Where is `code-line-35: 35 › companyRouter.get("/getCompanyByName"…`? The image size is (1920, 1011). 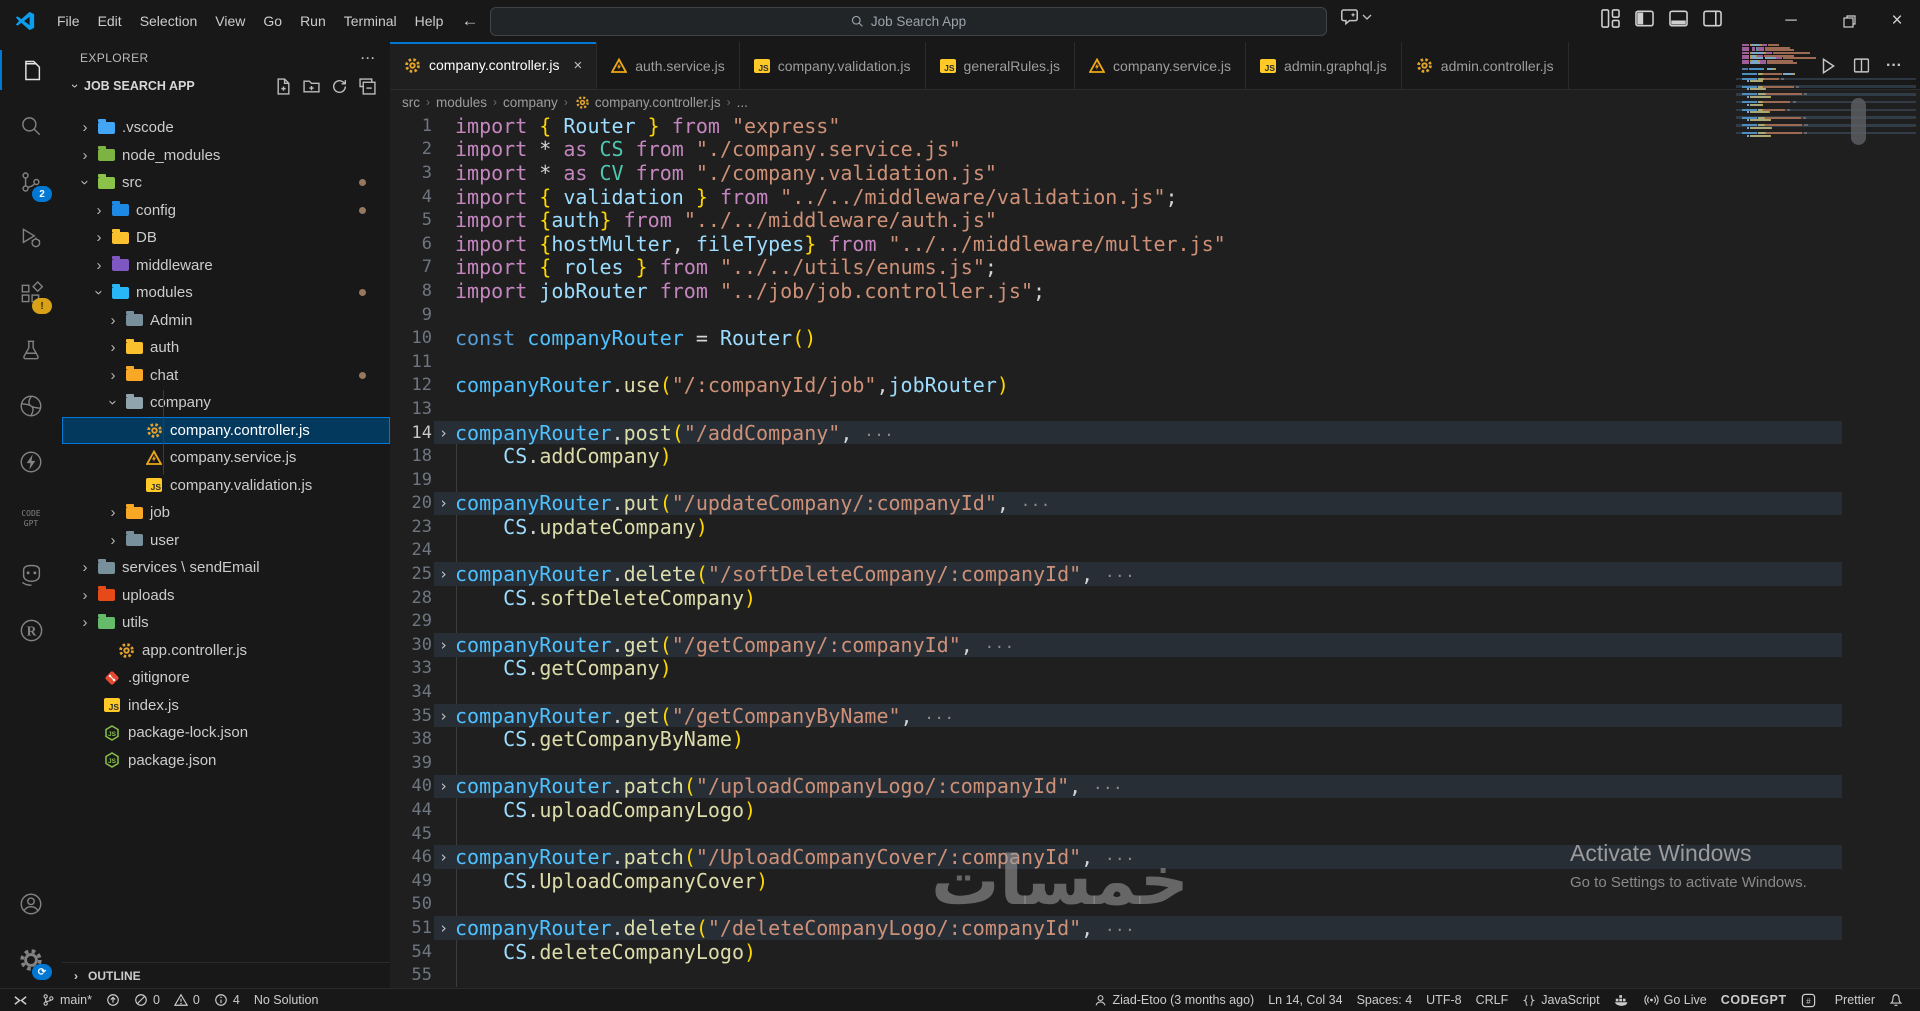 code-line-35: 35 › companyRouter.get("/getCompanyByName"… is located at coordinates (1155, 716).